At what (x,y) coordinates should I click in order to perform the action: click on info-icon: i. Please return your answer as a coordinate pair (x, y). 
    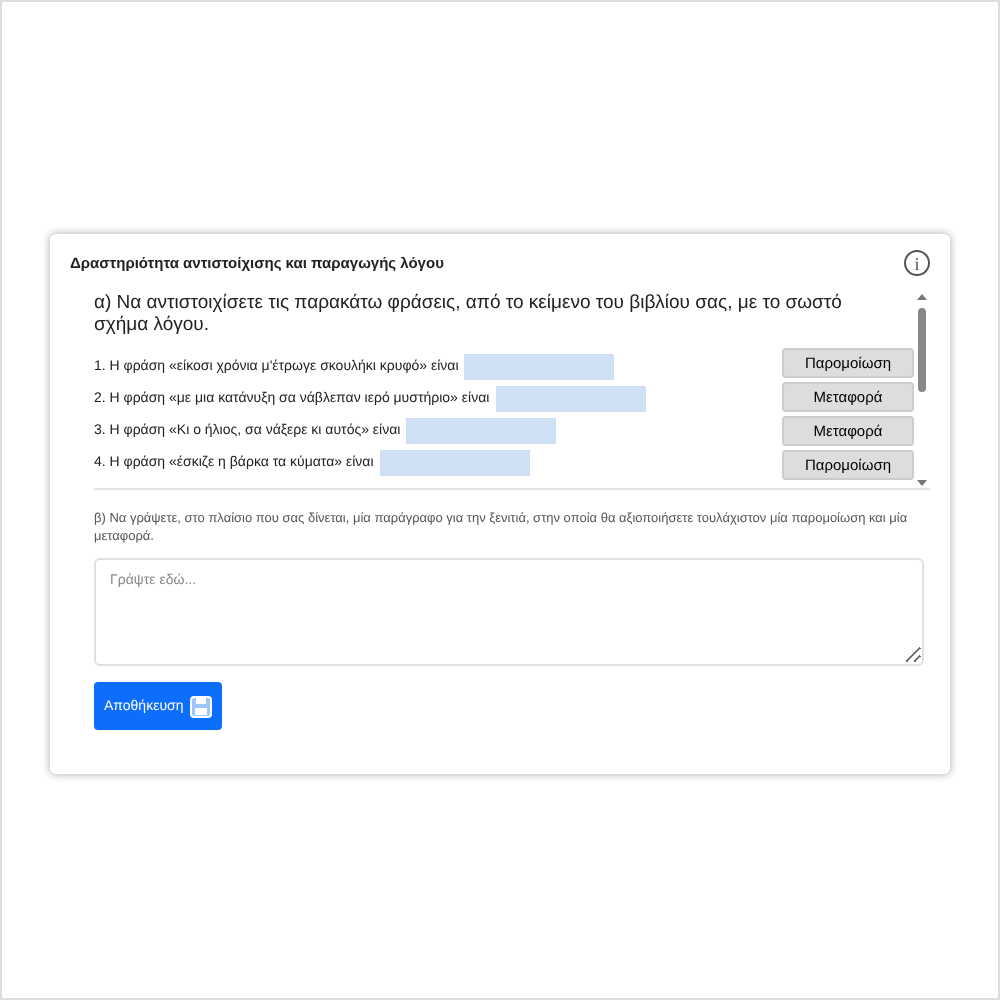
    Looking at the image, I should click on (917, 263).